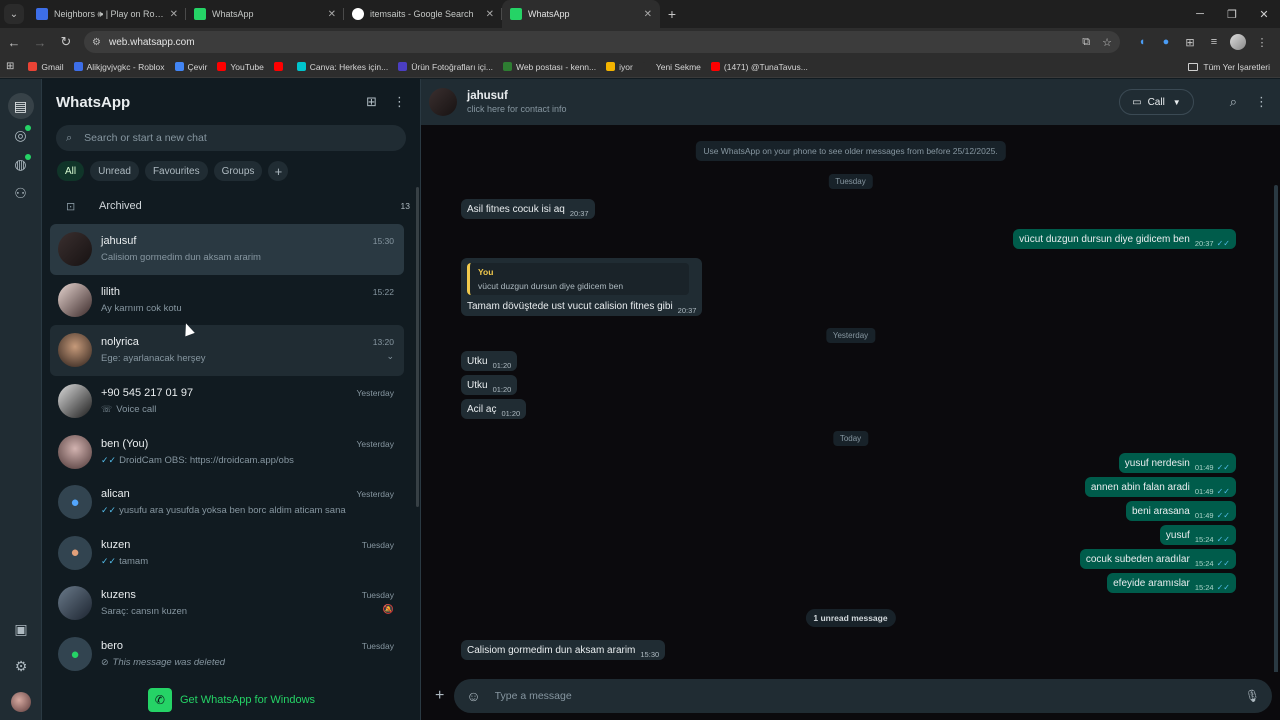 The image size is (1280, 720). Describe the element at coordinates (227, 603) in the screenshot. I see `chat-list-item: kuzens Tuesday Saraç: cansın kuzen 🔕` at that location.